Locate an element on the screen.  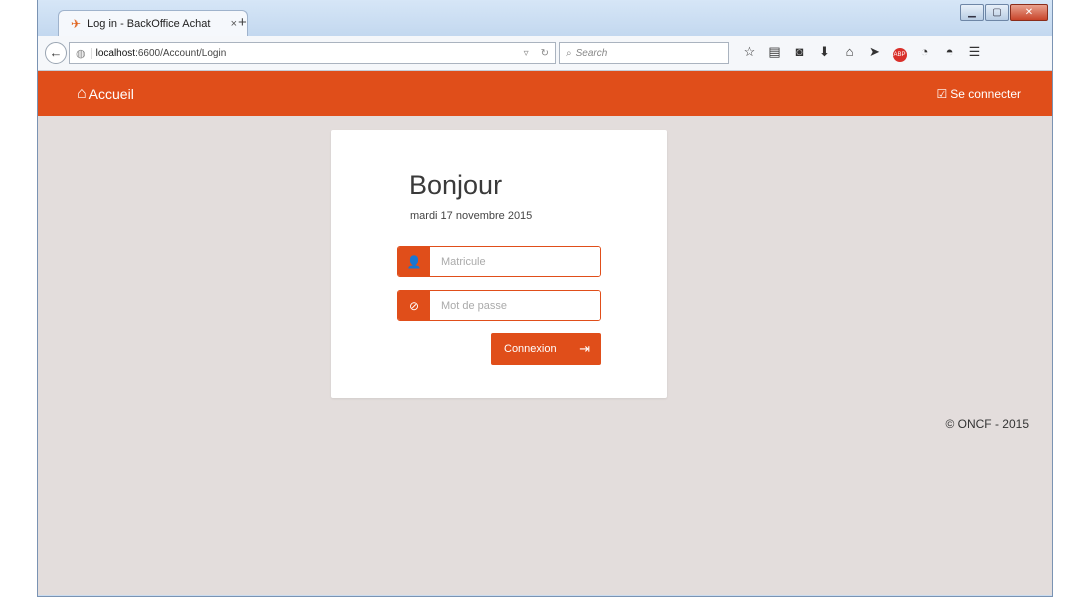
close-window-button: ✕ is located at coordinates (1029, 12).